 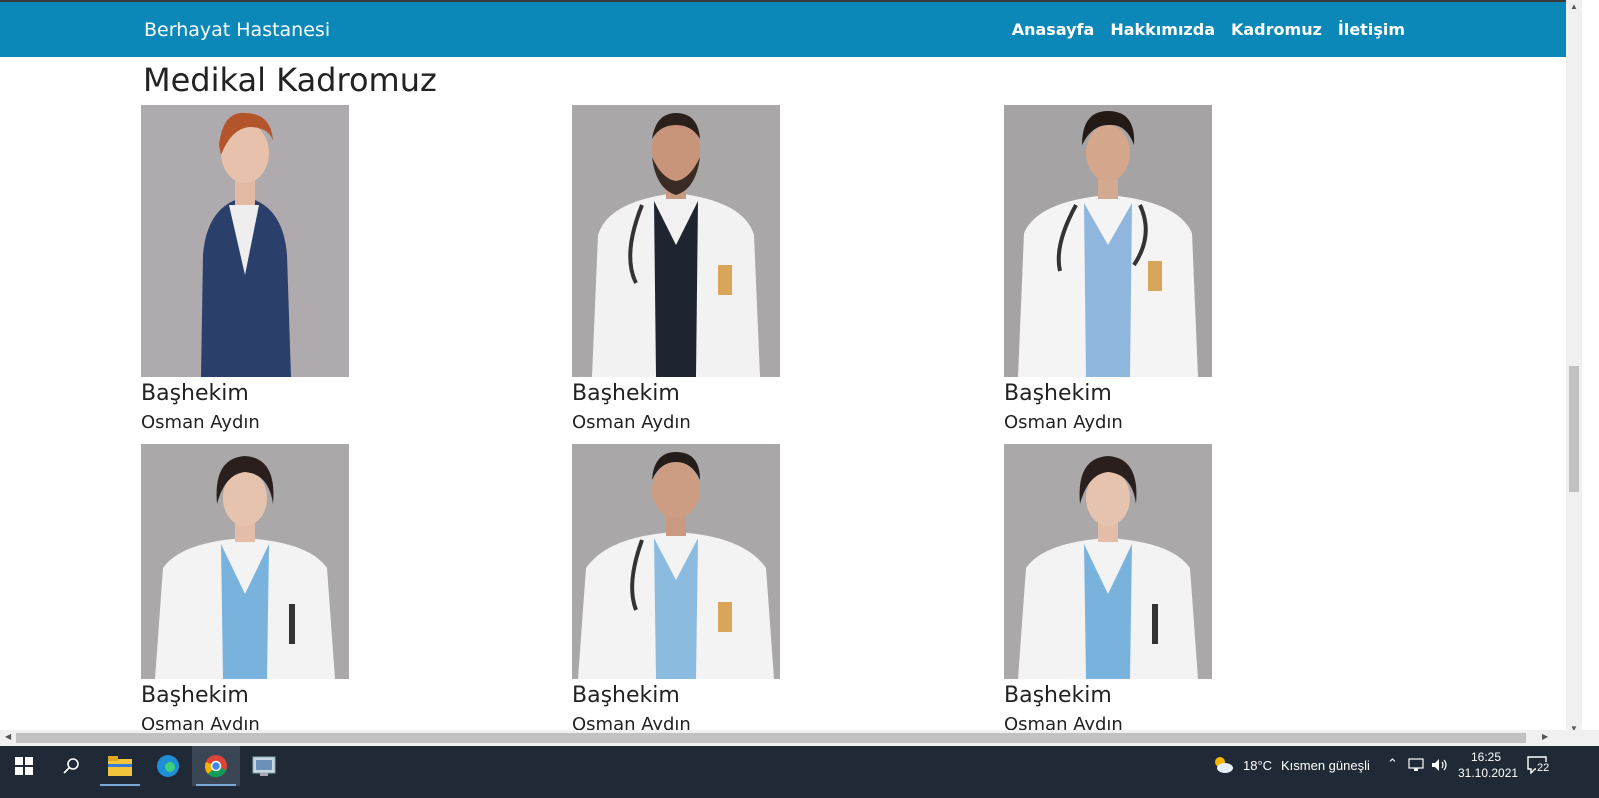 I want to click on chevron-up-icon: ⌃, so click(x=1392, y=764).